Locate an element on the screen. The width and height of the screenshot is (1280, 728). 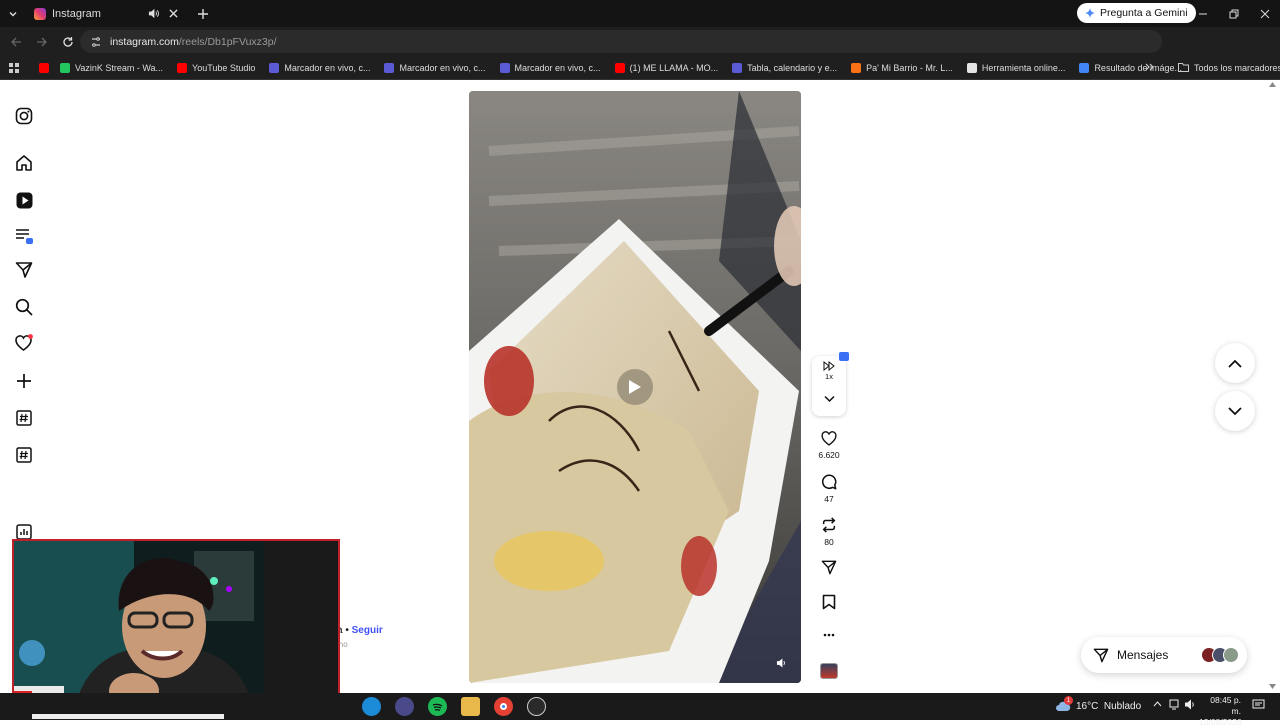
reload-icon is located at coordinates (68, 42).